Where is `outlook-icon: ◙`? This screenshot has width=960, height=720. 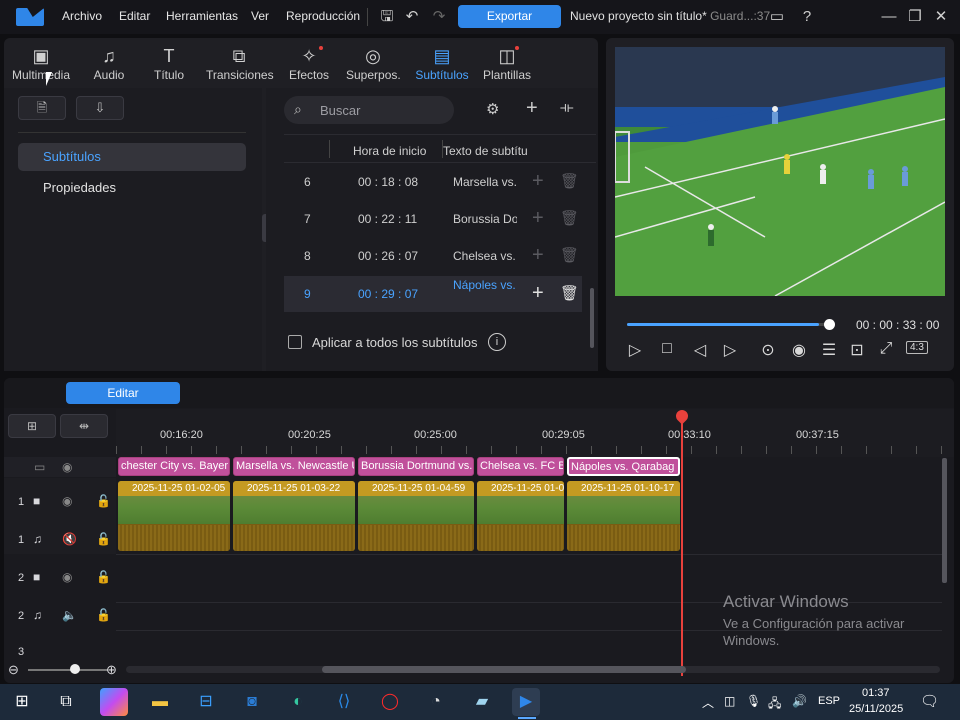 outlook-icon: ◙ is located at coordinates (252, 702).